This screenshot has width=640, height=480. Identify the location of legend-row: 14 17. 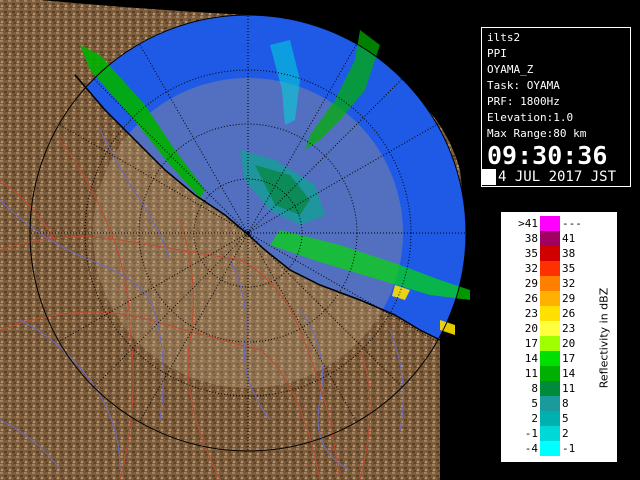
(552, 358).